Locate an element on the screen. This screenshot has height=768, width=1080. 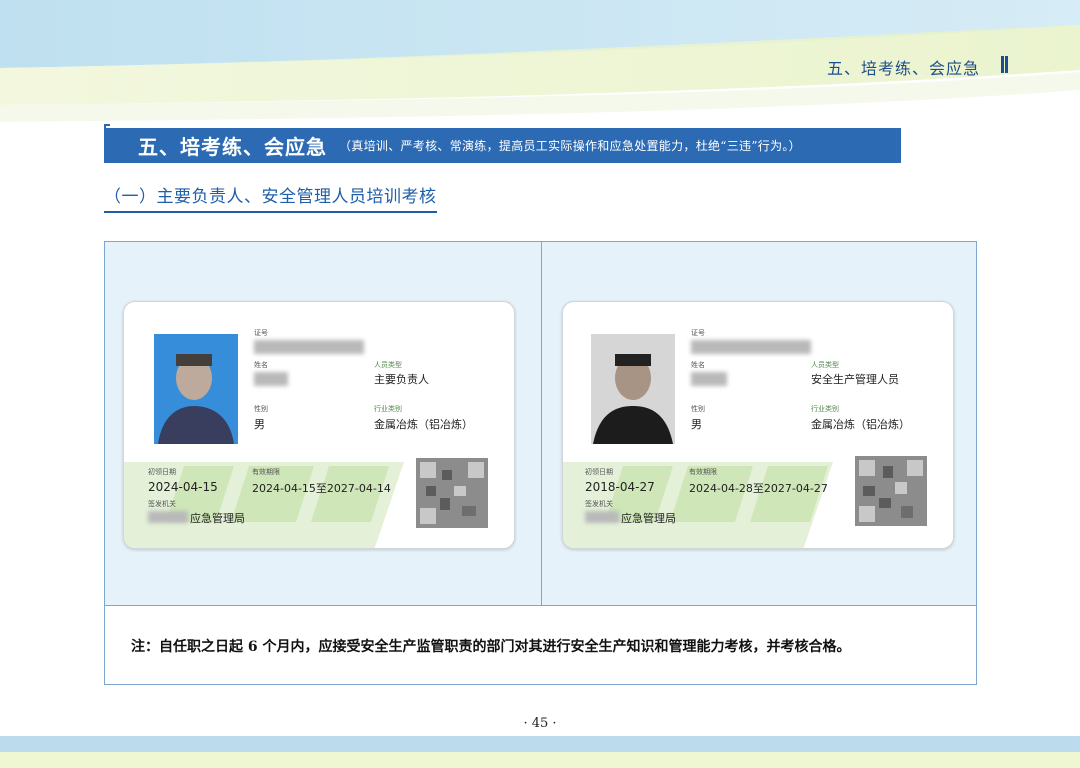
valid-period-value: 2024-04-28至2027-04-27 is located at coordinates (758, 488).